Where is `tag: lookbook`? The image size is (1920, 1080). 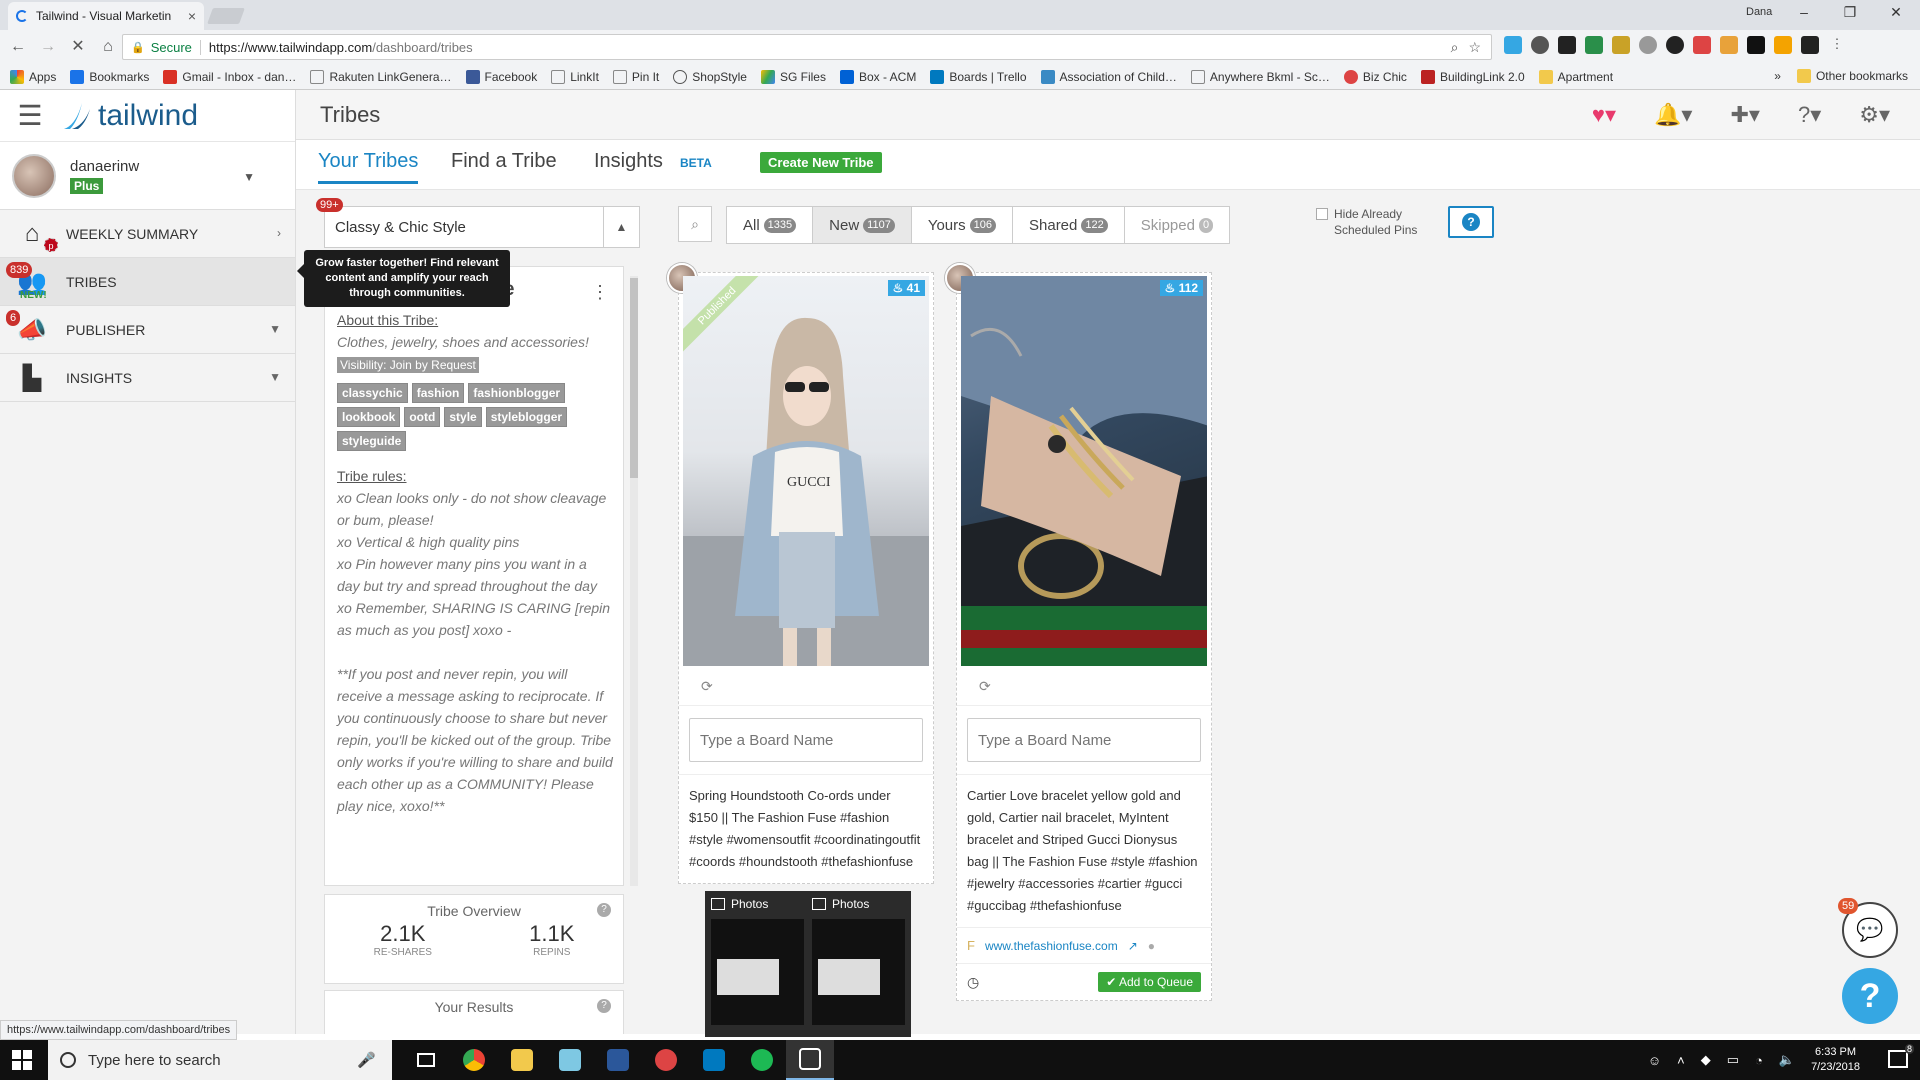 tag: lookbook is located at coordinates (369, 417).